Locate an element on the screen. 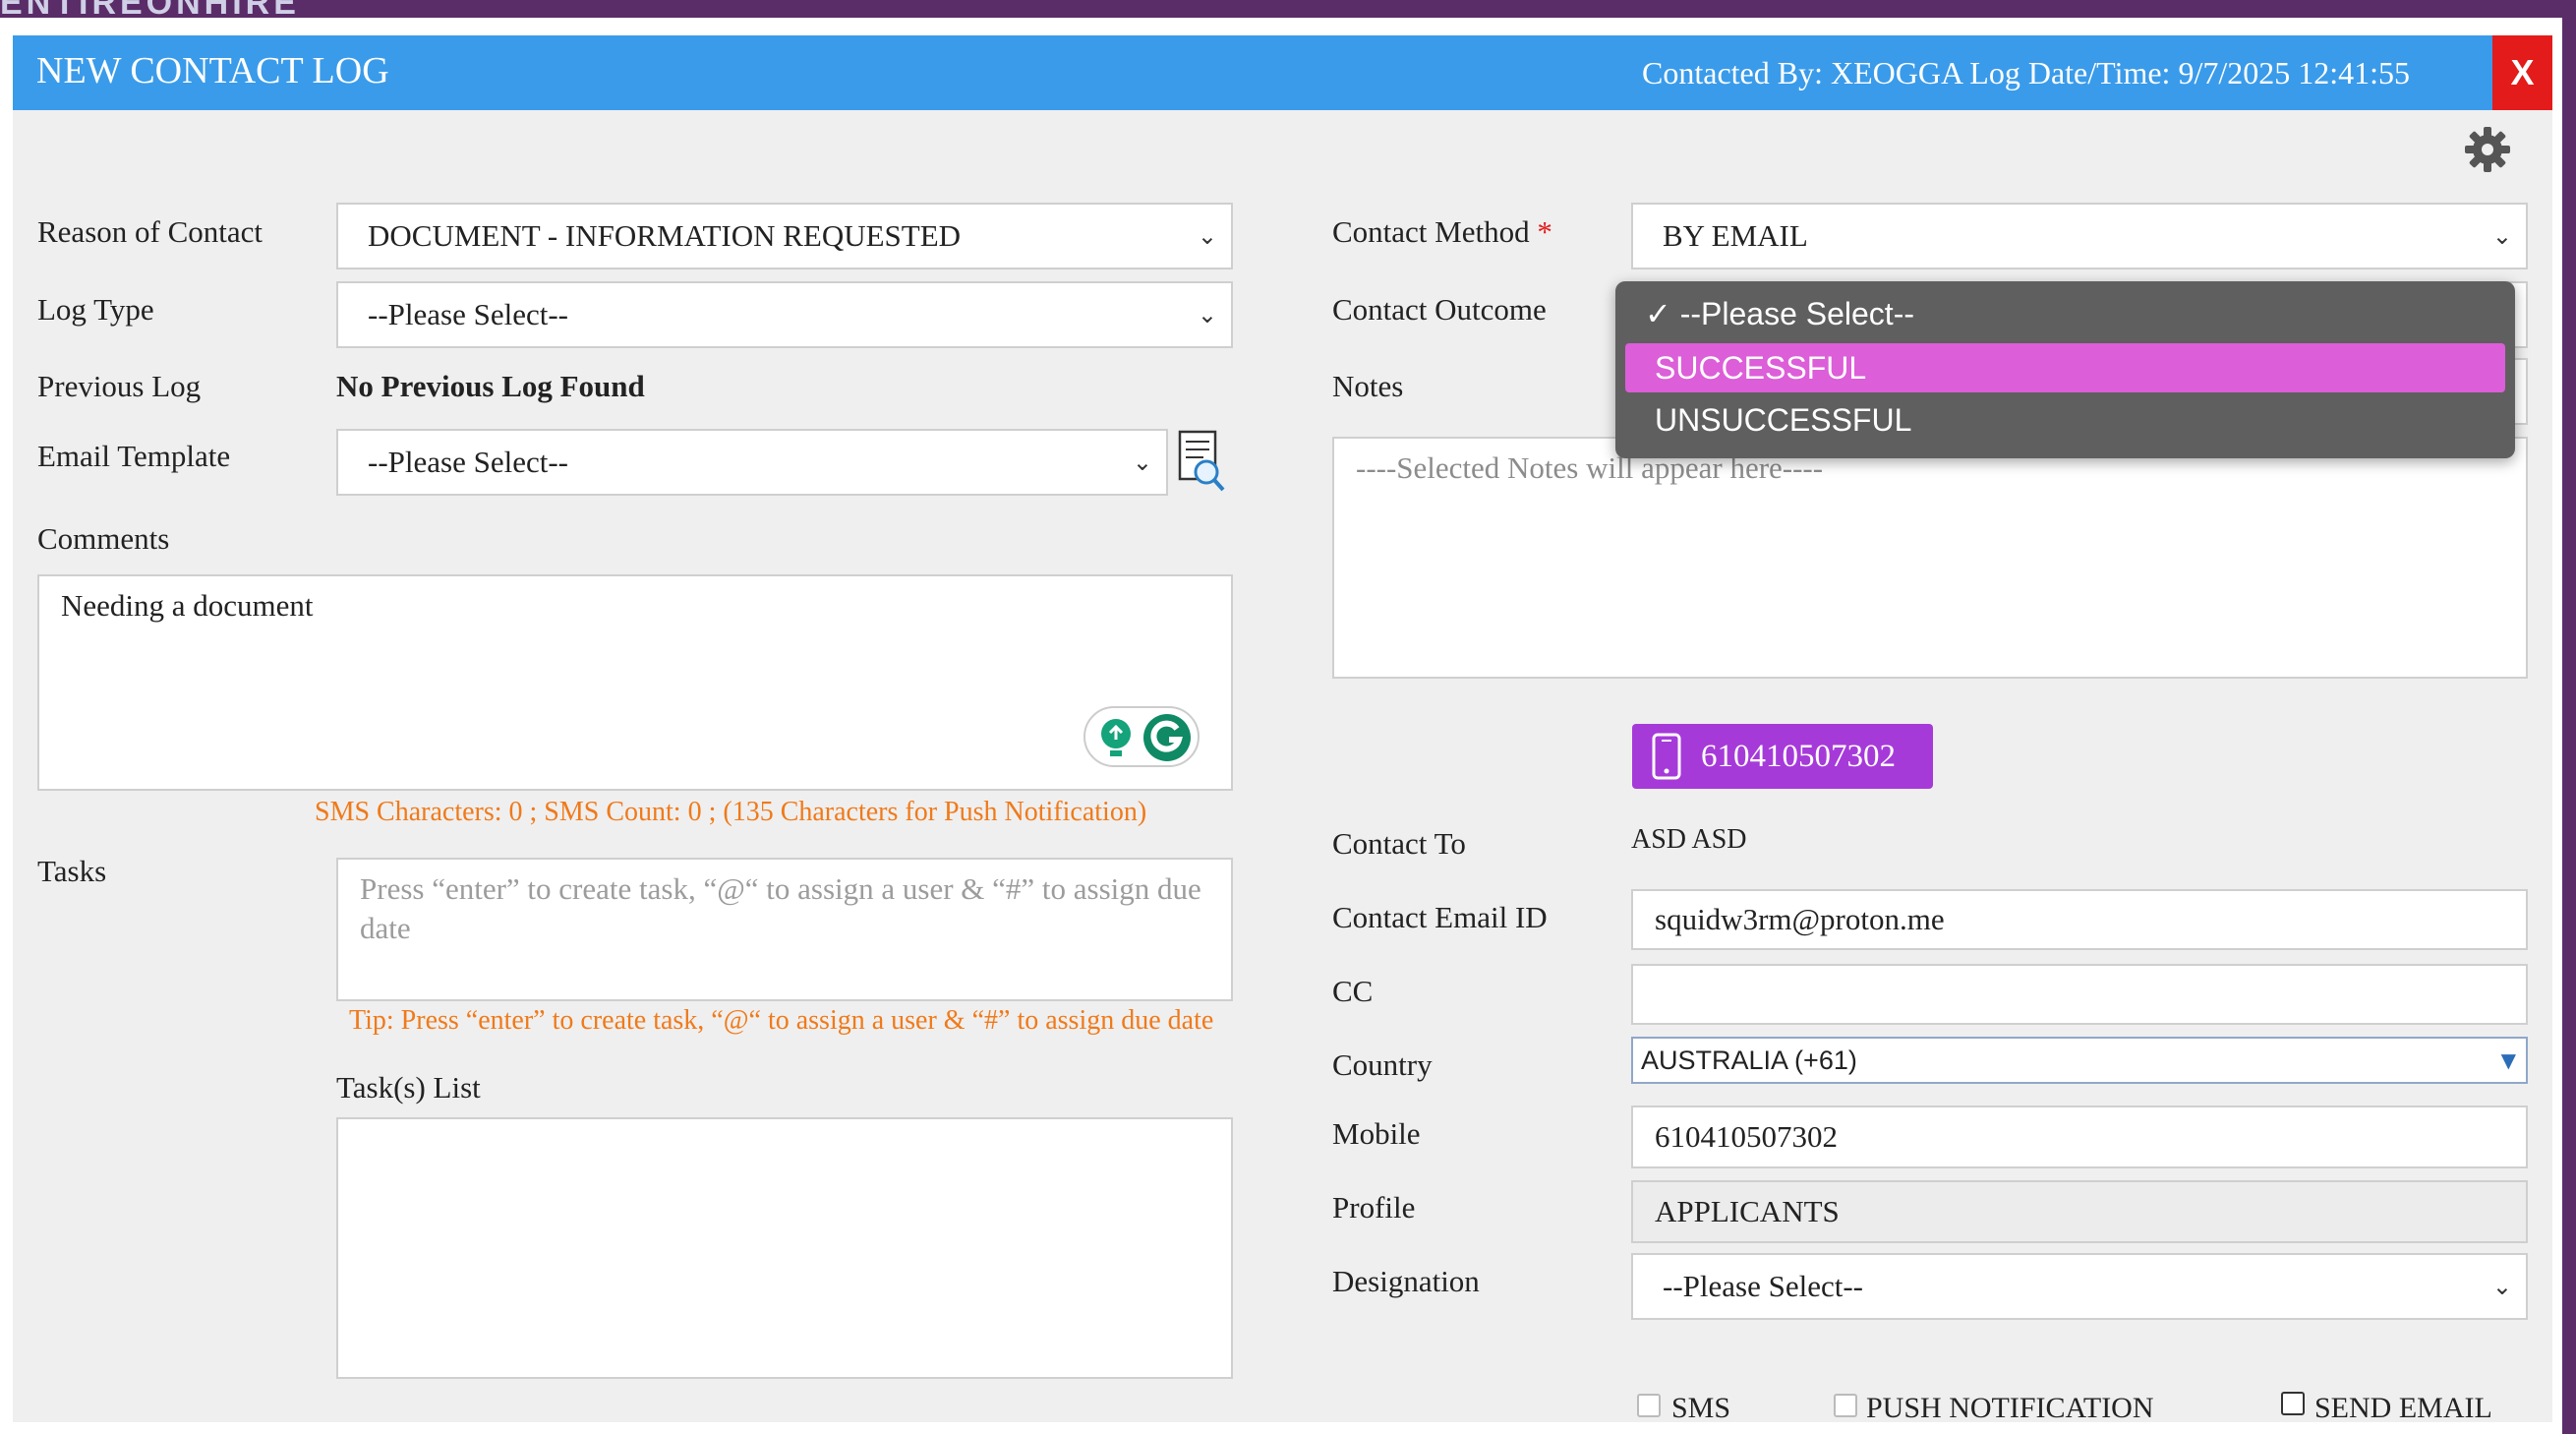  contact-method-label-text: Contact Method is located at coordinates (1431, 231).